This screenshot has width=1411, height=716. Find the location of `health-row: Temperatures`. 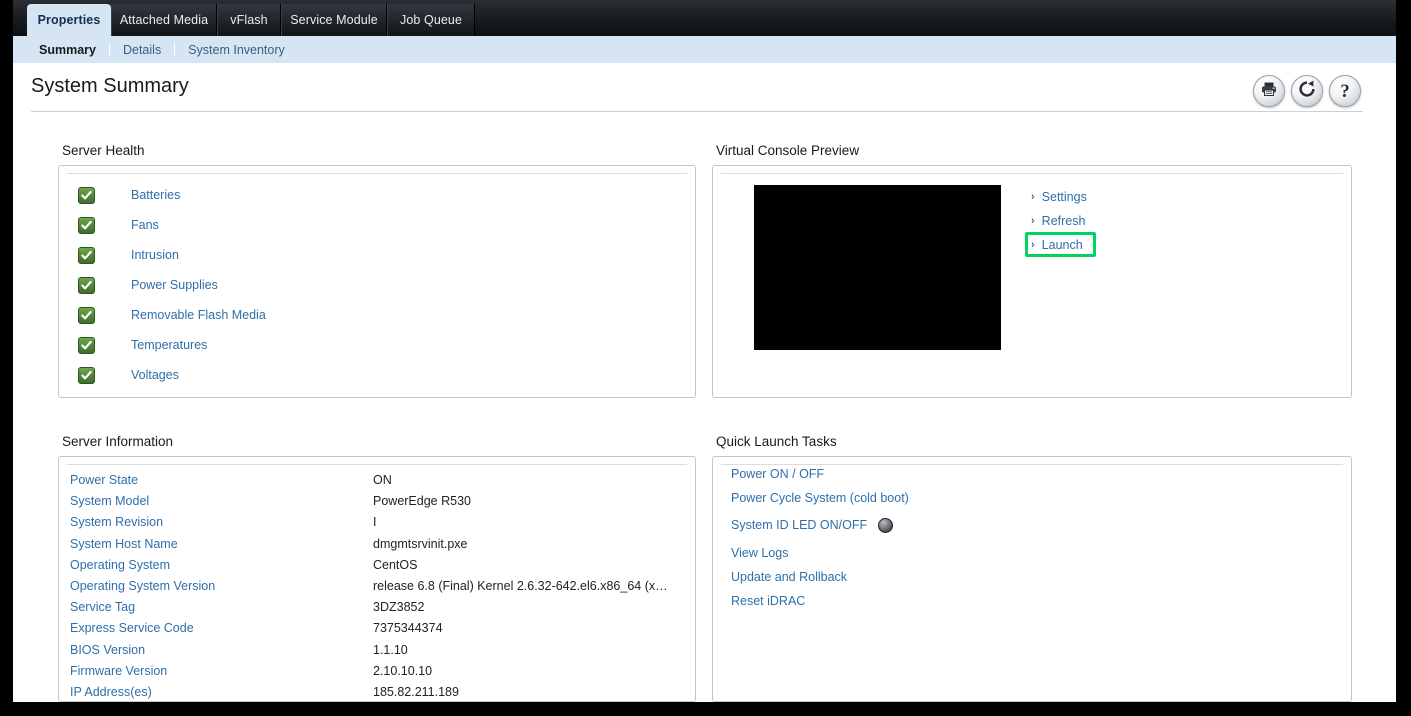

health-row: Temperatures is located at coordinates (142, 345).